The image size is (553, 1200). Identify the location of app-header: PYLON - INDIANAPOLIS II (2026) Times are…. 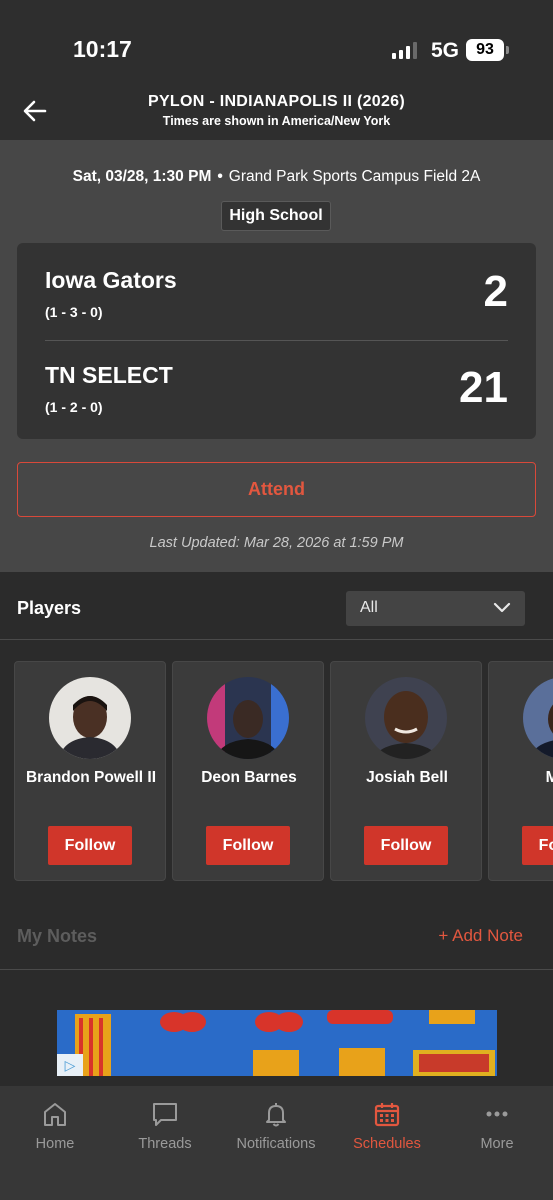
(276, 115).